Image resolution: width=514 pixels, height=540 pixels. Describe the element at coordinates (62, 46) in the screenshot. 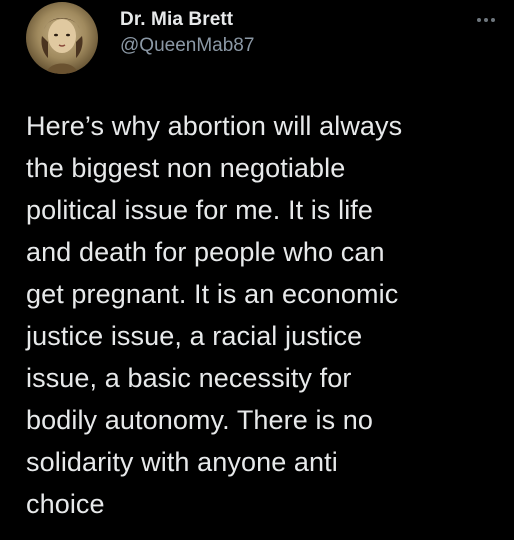

I see `profile-portrait-icon` at that location.